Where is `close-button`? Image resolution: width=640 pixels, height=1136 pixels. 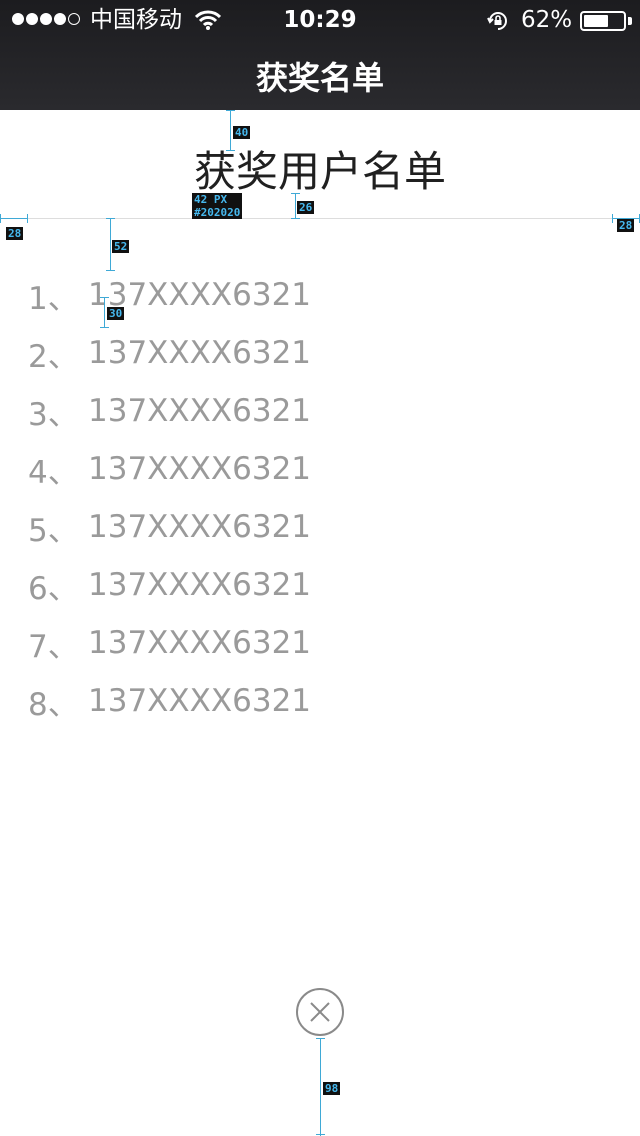
close-button is located at coordinates (320, 1012).